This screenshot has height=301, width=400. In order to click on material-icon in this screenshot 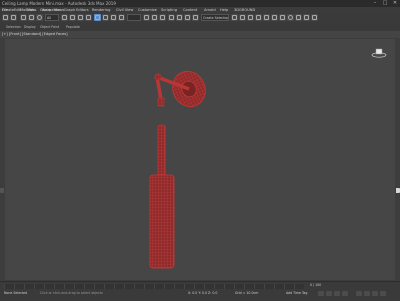, I will do `click(290, 17)`.